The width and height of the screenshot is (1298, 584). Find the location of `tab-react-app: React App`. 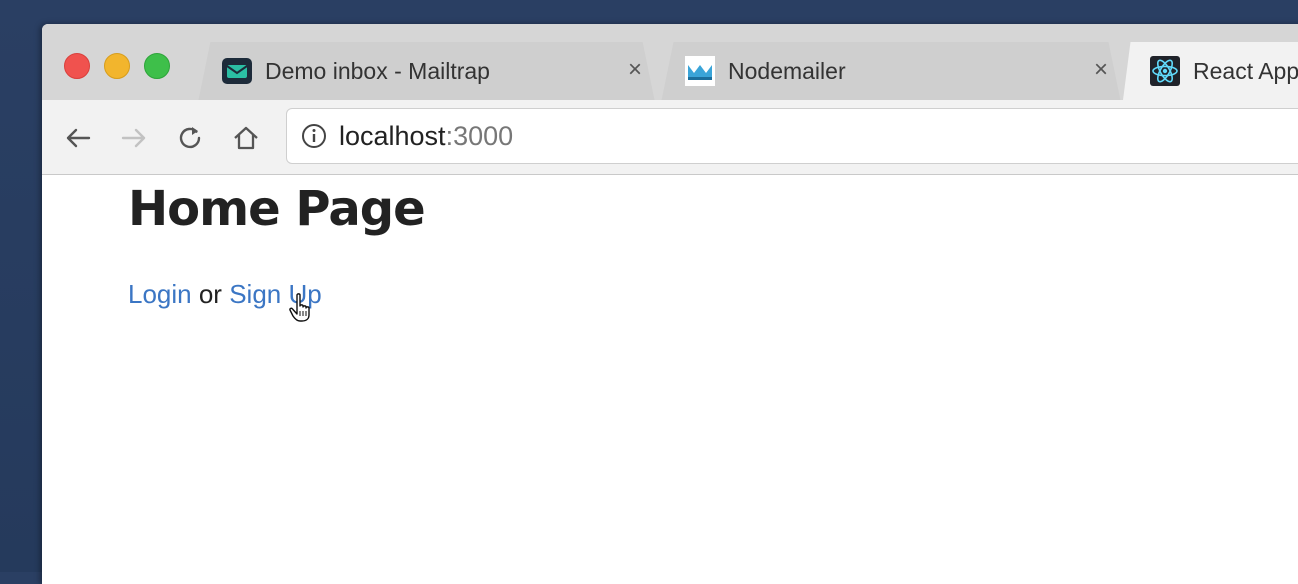

tab-react-app: React App is located at coordinates (1207, 71).